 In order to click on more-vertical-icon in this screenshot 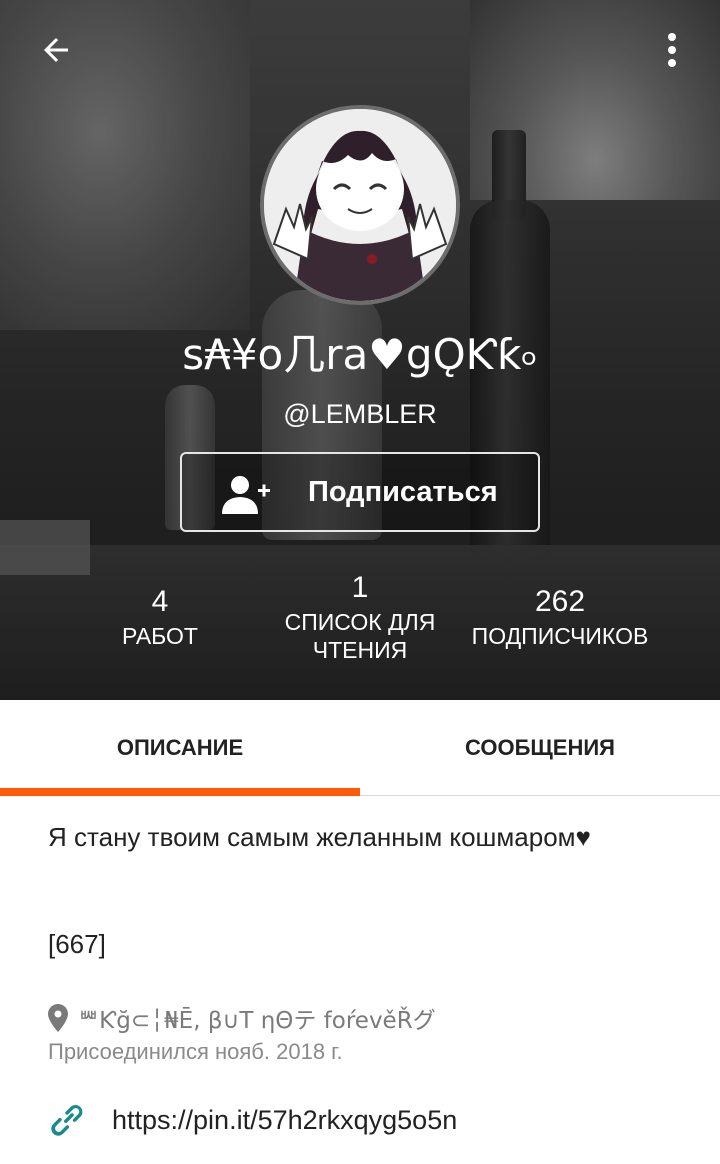, I will do `click(672, 50)`.